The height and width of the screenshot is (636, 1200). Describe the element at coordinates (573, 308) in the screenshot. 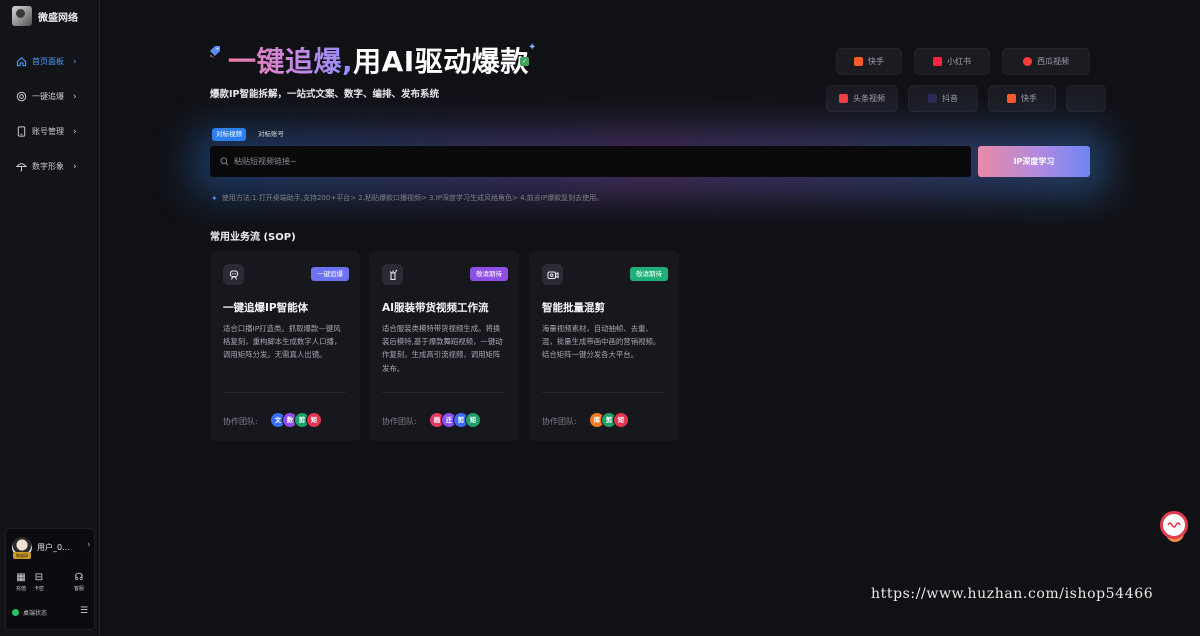

I see `card-title: 智能批量混剪` at that location.